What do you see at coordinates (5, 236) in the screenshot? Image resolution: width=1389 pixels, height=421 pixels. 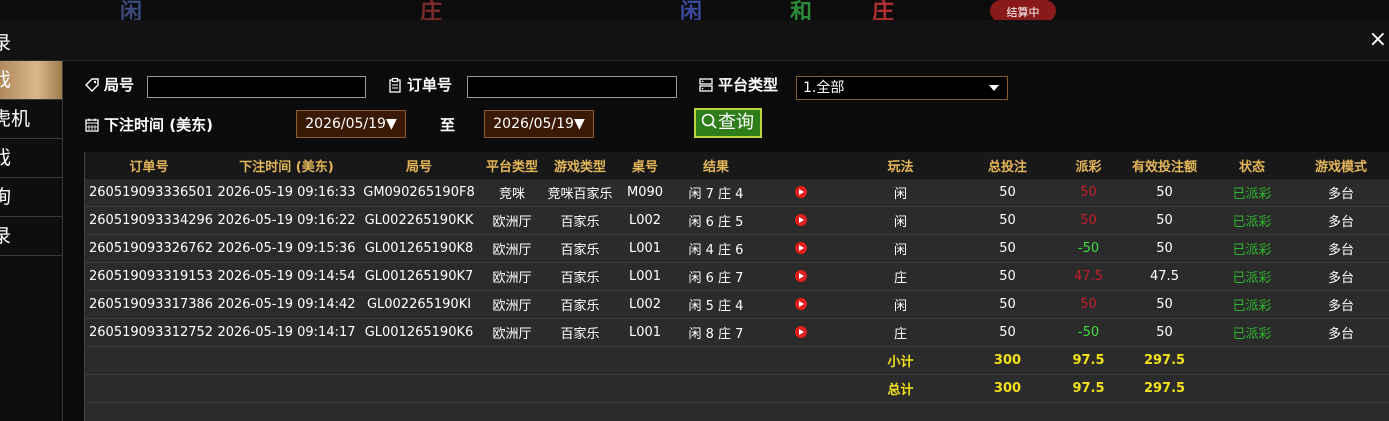 I see `sidebar-item-label: 录` at bounding box center [5, 236].